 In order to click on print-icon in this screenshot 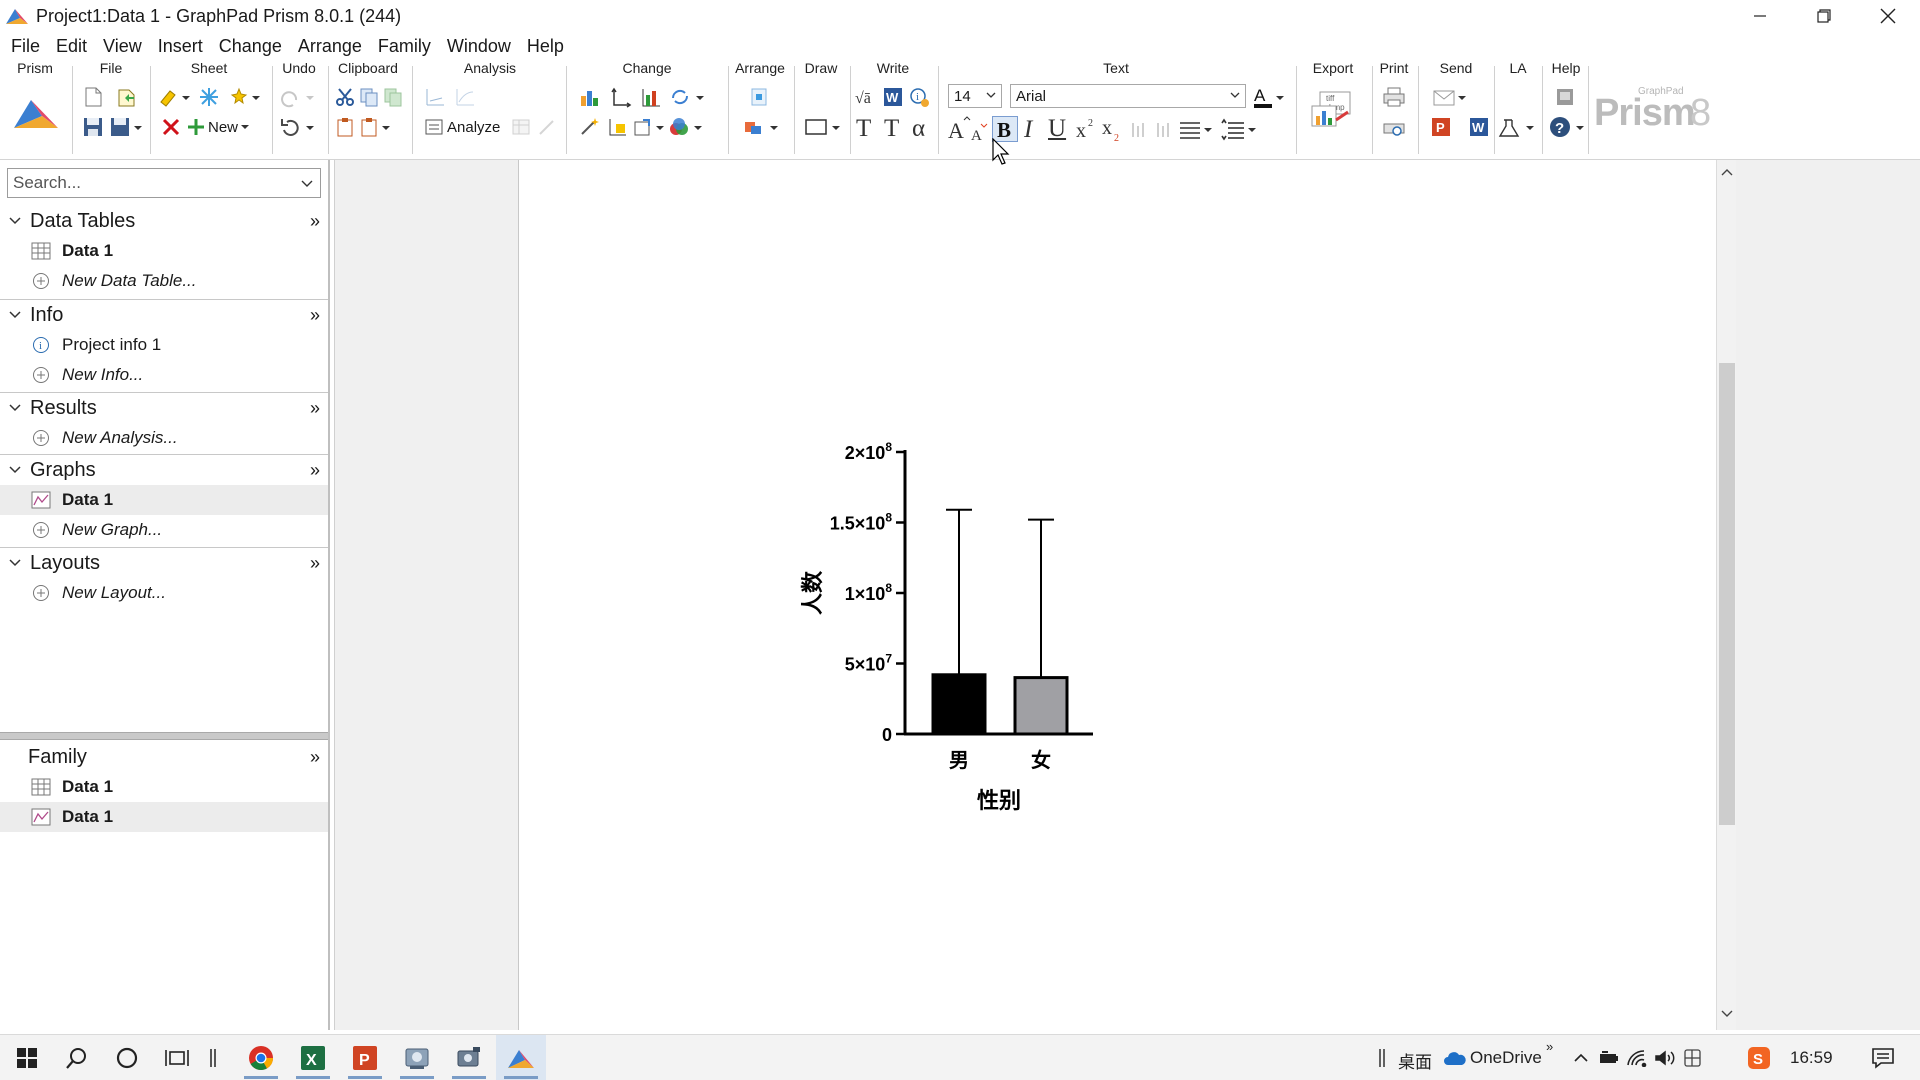, I will do `click(1394, 97)`.